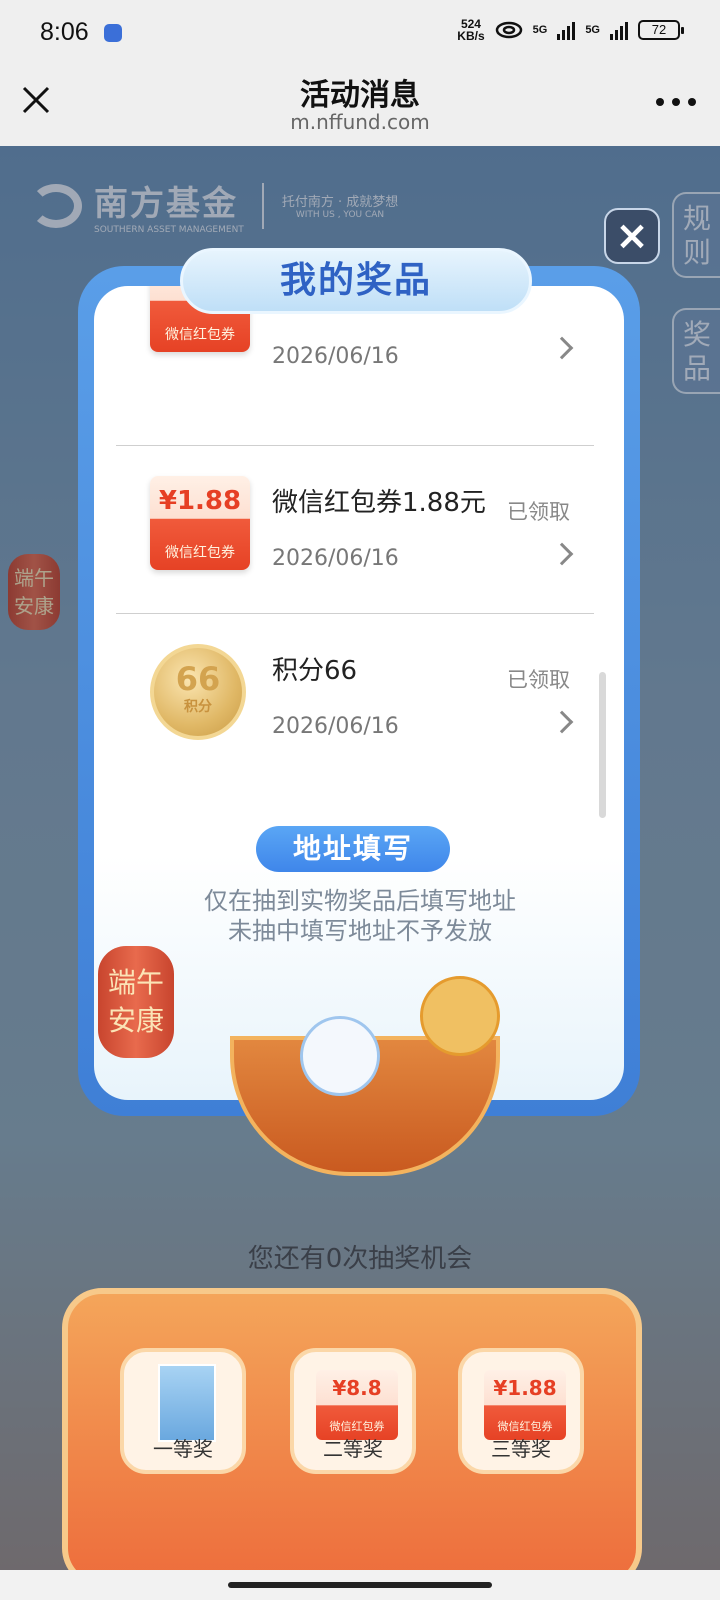  Describe the element at coordinates (64, 32) in the screenshot. I see `status-time: 8:06` at that location.